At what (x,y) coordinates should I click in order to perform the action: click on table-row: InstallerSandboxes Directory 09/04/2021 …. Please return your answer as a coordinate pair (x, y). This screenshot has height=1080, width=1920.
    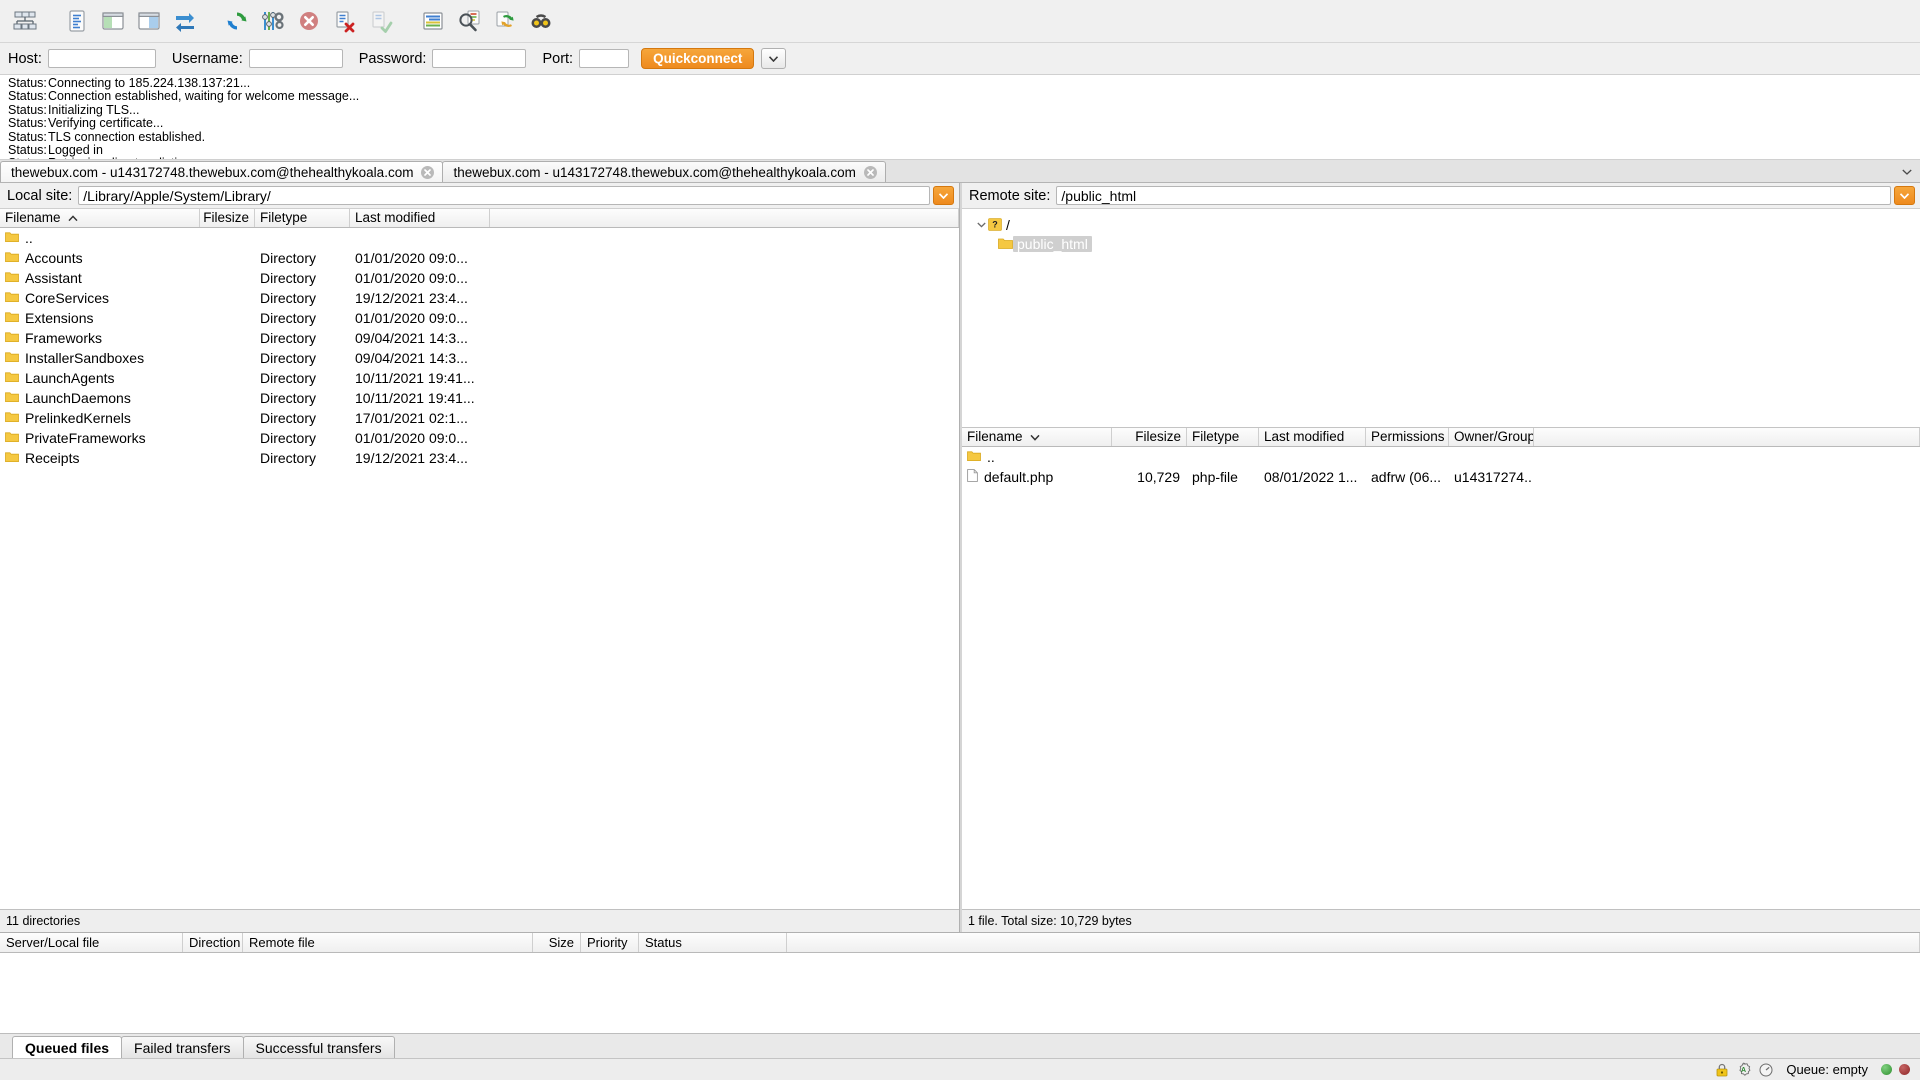
    Looking at the image, I should click on (479, 358).